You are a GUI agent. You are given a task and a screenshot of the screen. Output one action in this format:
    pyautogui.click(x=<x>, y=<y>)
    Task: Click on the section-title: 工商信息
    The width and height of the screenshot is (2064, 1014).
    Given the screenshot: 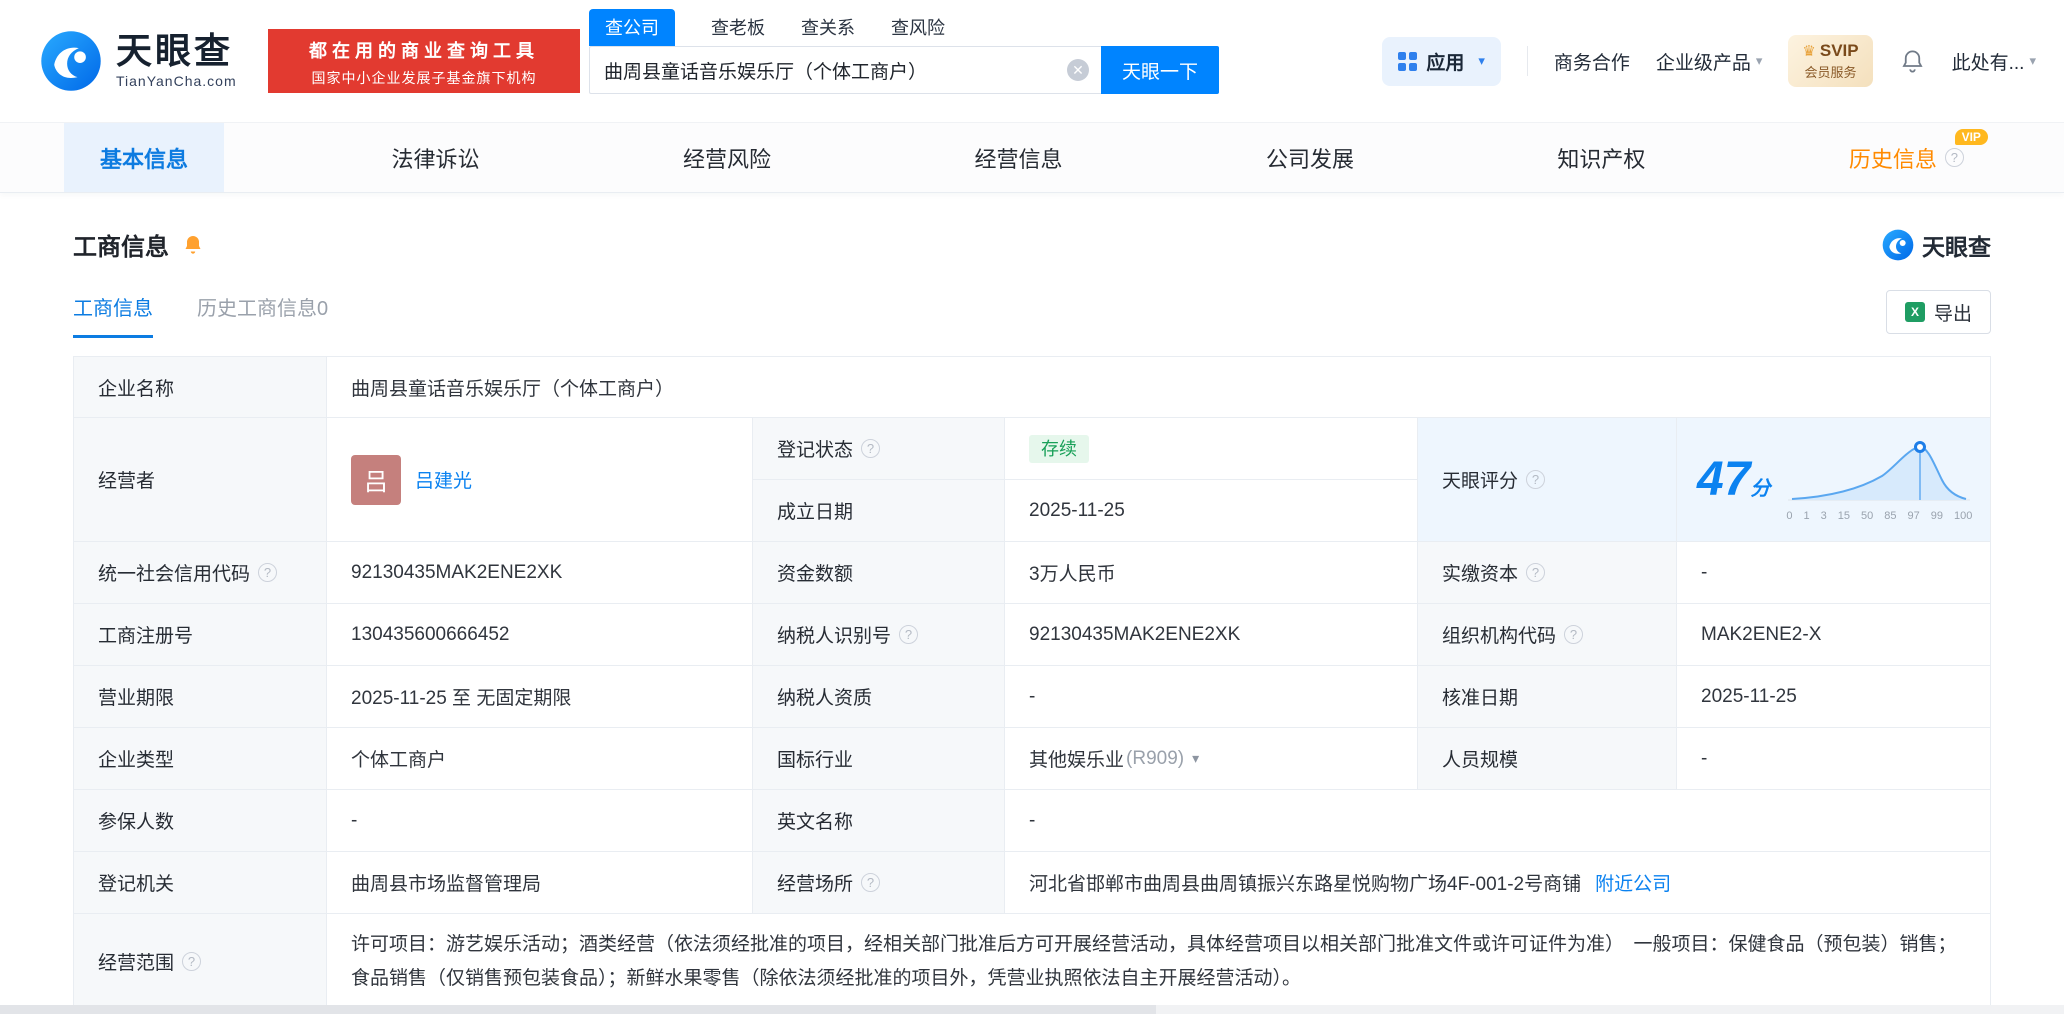 What is the action you would take?
    pyautogui.click(x=121, y=247)
    